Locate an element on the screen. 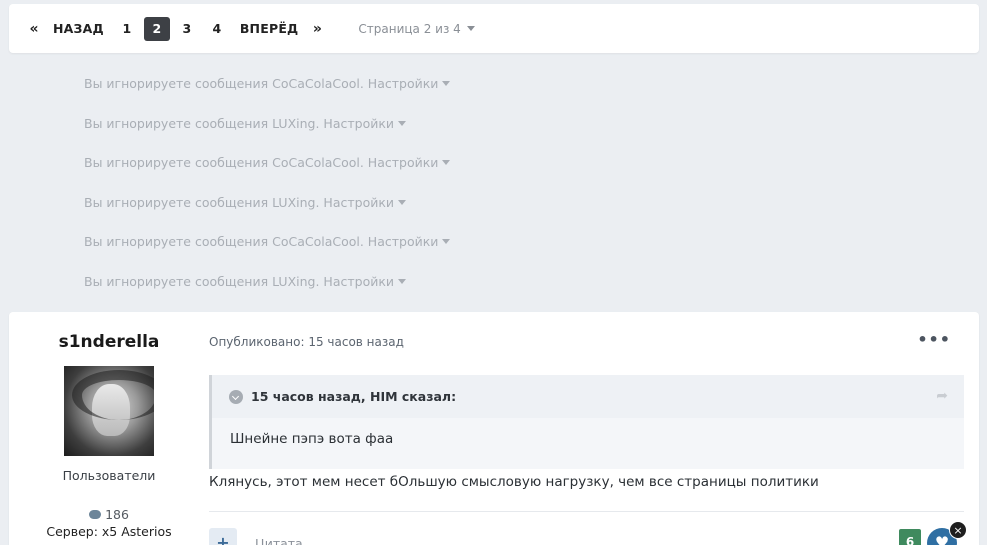  quote-header: 15 часов назад, HIM сказал: ➦ is located at coordinates (588, 396).